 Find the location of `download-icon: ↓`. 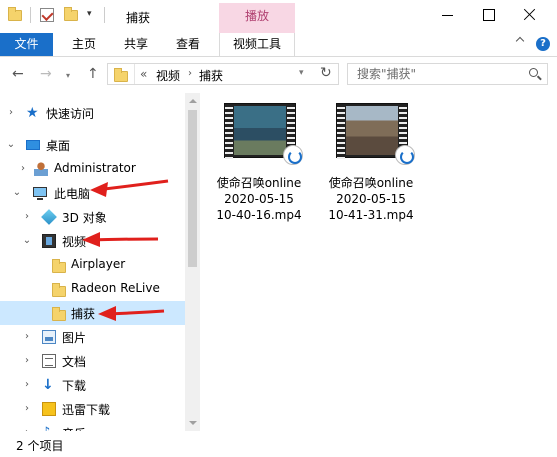

download-icon: ↓ is located at coordinates (48, 385).